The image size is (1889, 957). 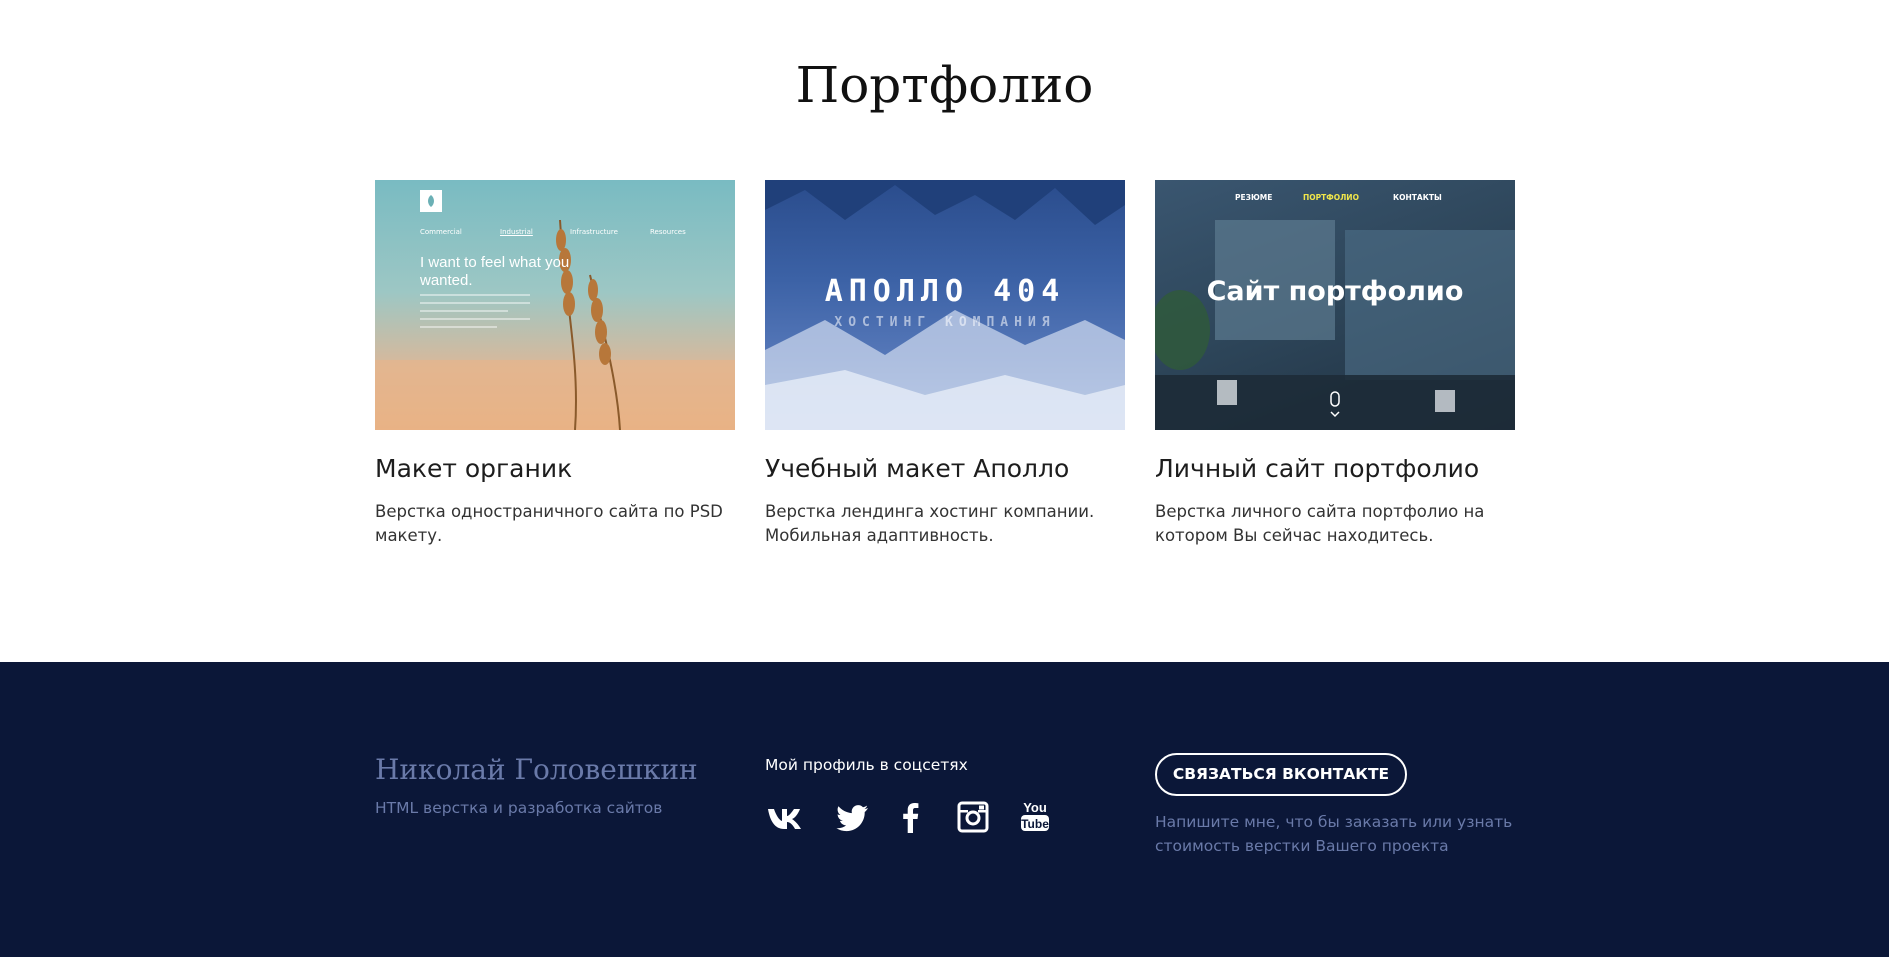 What do you see at coordinates (473, 469) in the screenshot?
I see `card-title: Макет органик` at bounding box center [473, 469].